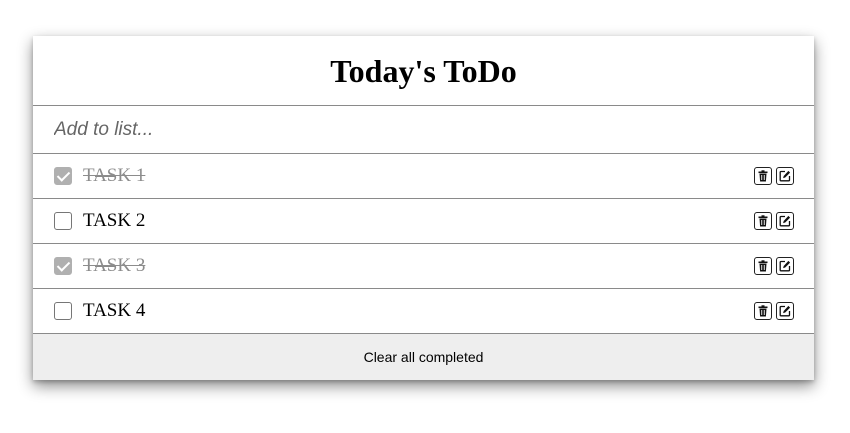  I want to click on add-row, so click(423, 130).